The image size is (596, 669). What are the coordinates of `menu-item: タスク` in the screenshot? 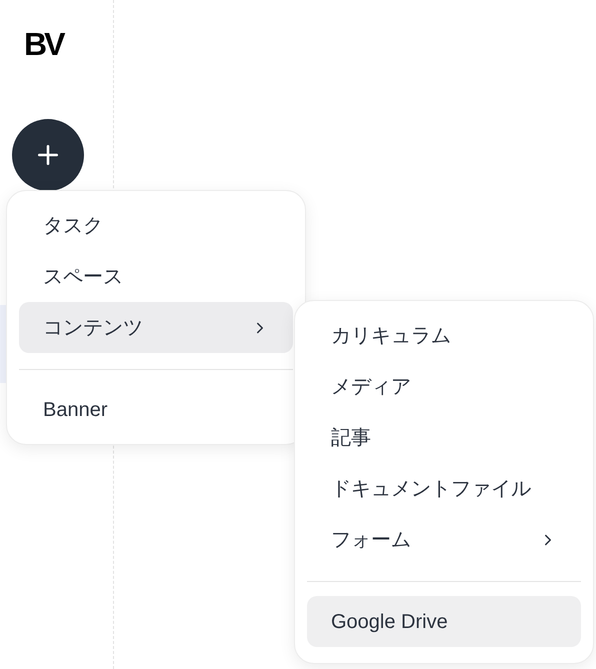 It's located at (156, 225).